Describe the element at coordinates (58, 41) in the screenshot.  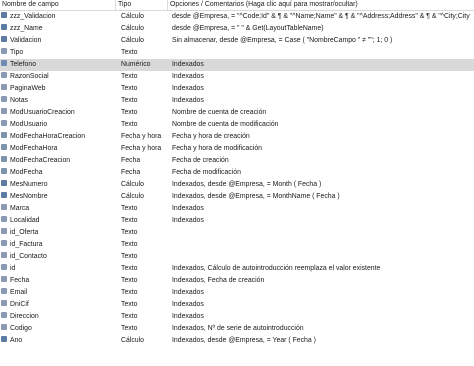
I see `field-name-cell: Validacion` at that location.